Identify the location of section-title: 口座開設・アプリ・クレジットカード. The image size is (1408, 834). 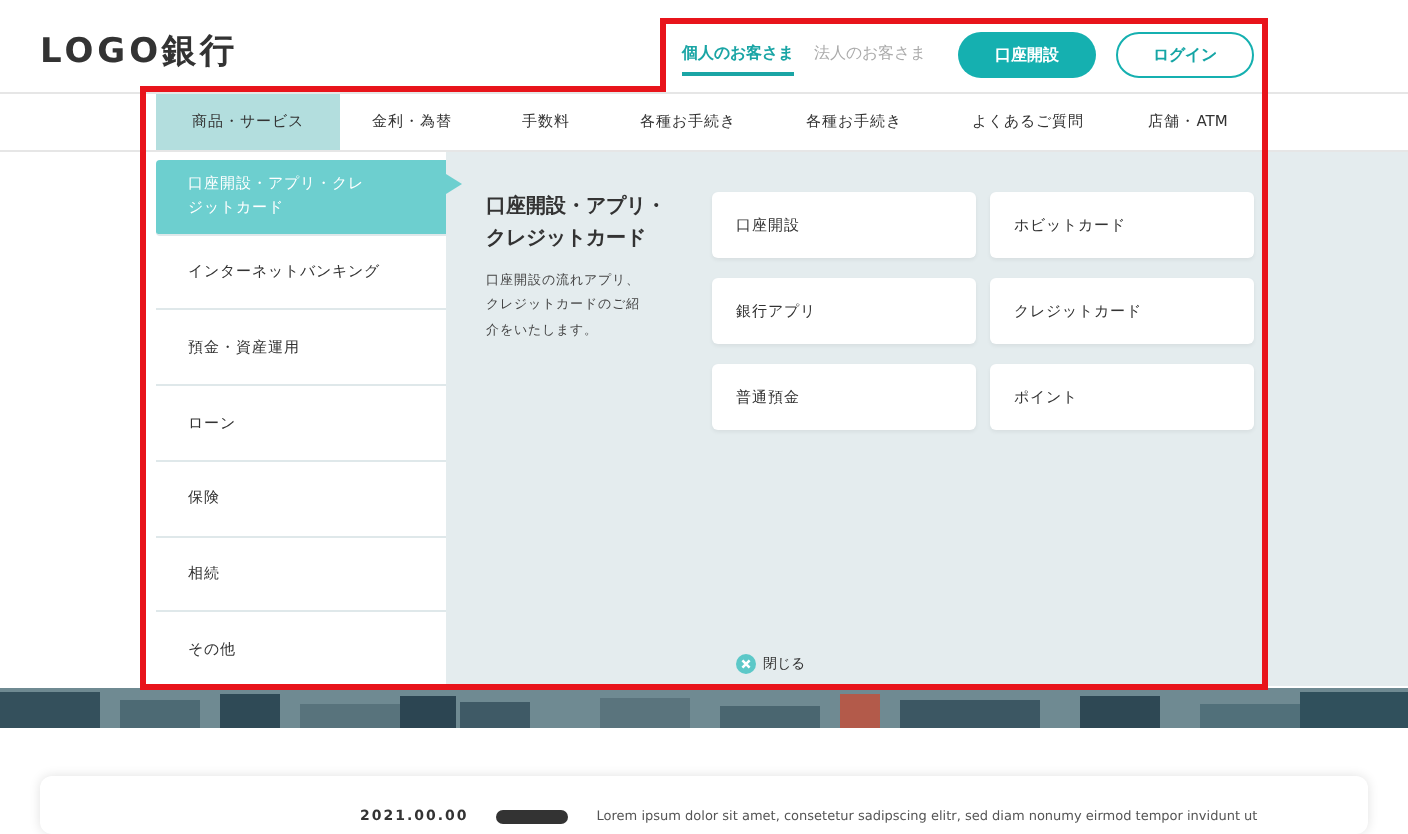
(577, 222).